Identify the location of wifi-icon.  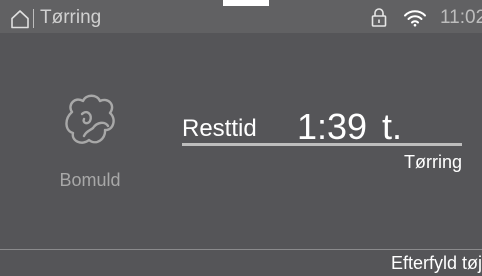
(415, 18).